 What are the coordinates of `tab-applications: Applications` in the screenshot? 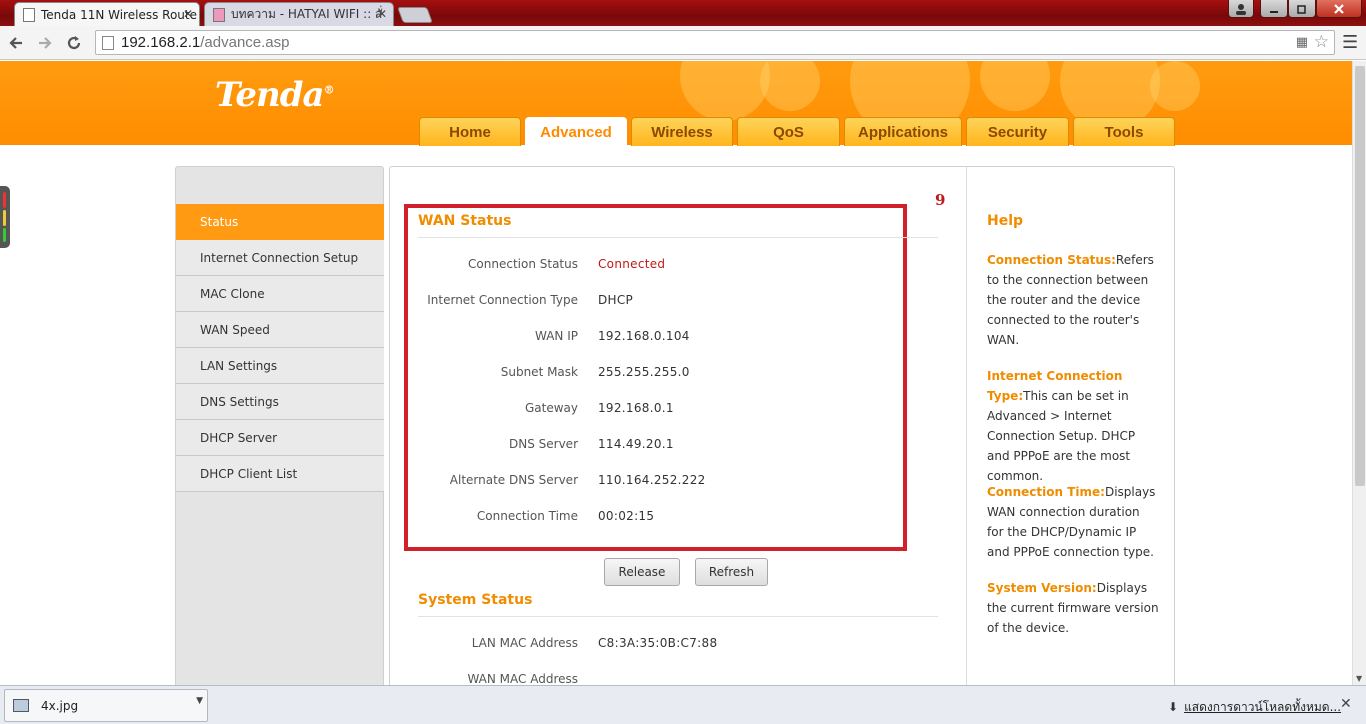 It's located at (903, 131).